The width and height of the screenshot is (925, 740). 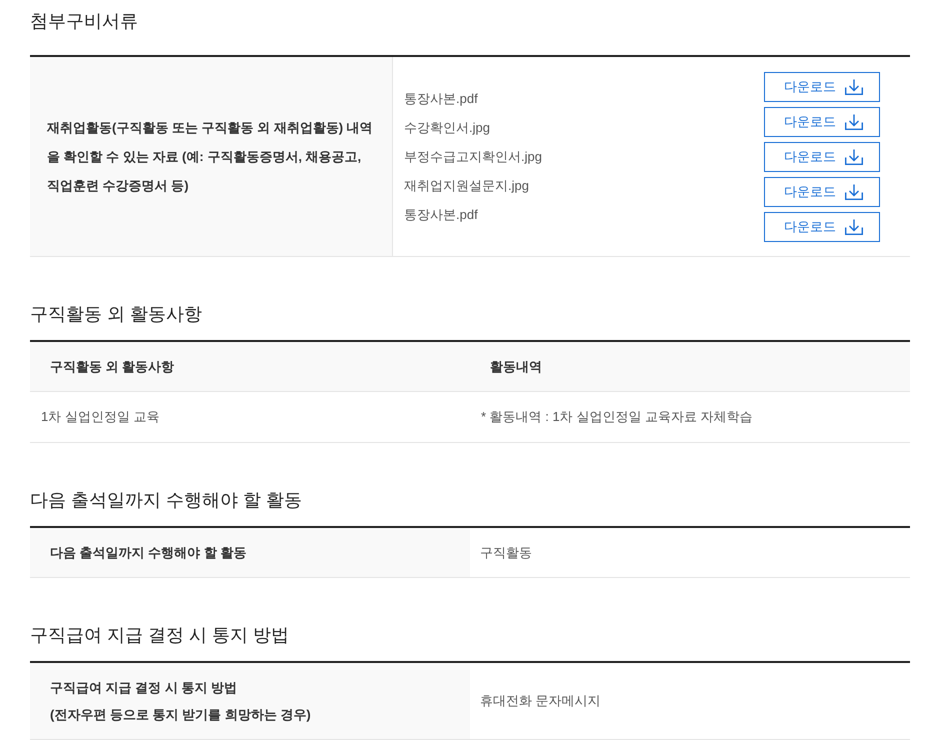 I want to click on file-name: 부정수급고지확인서.jpg, so click(x=473, y=157).